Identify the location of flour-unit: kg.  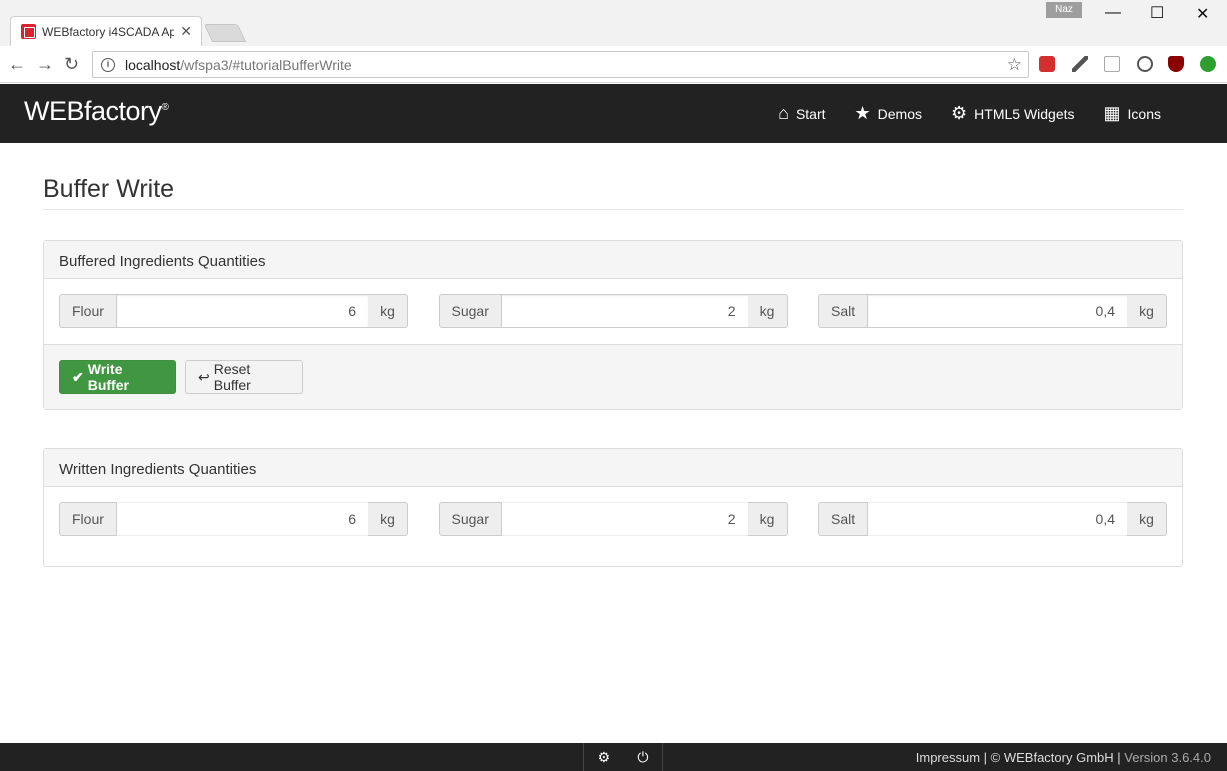
(388, 311).